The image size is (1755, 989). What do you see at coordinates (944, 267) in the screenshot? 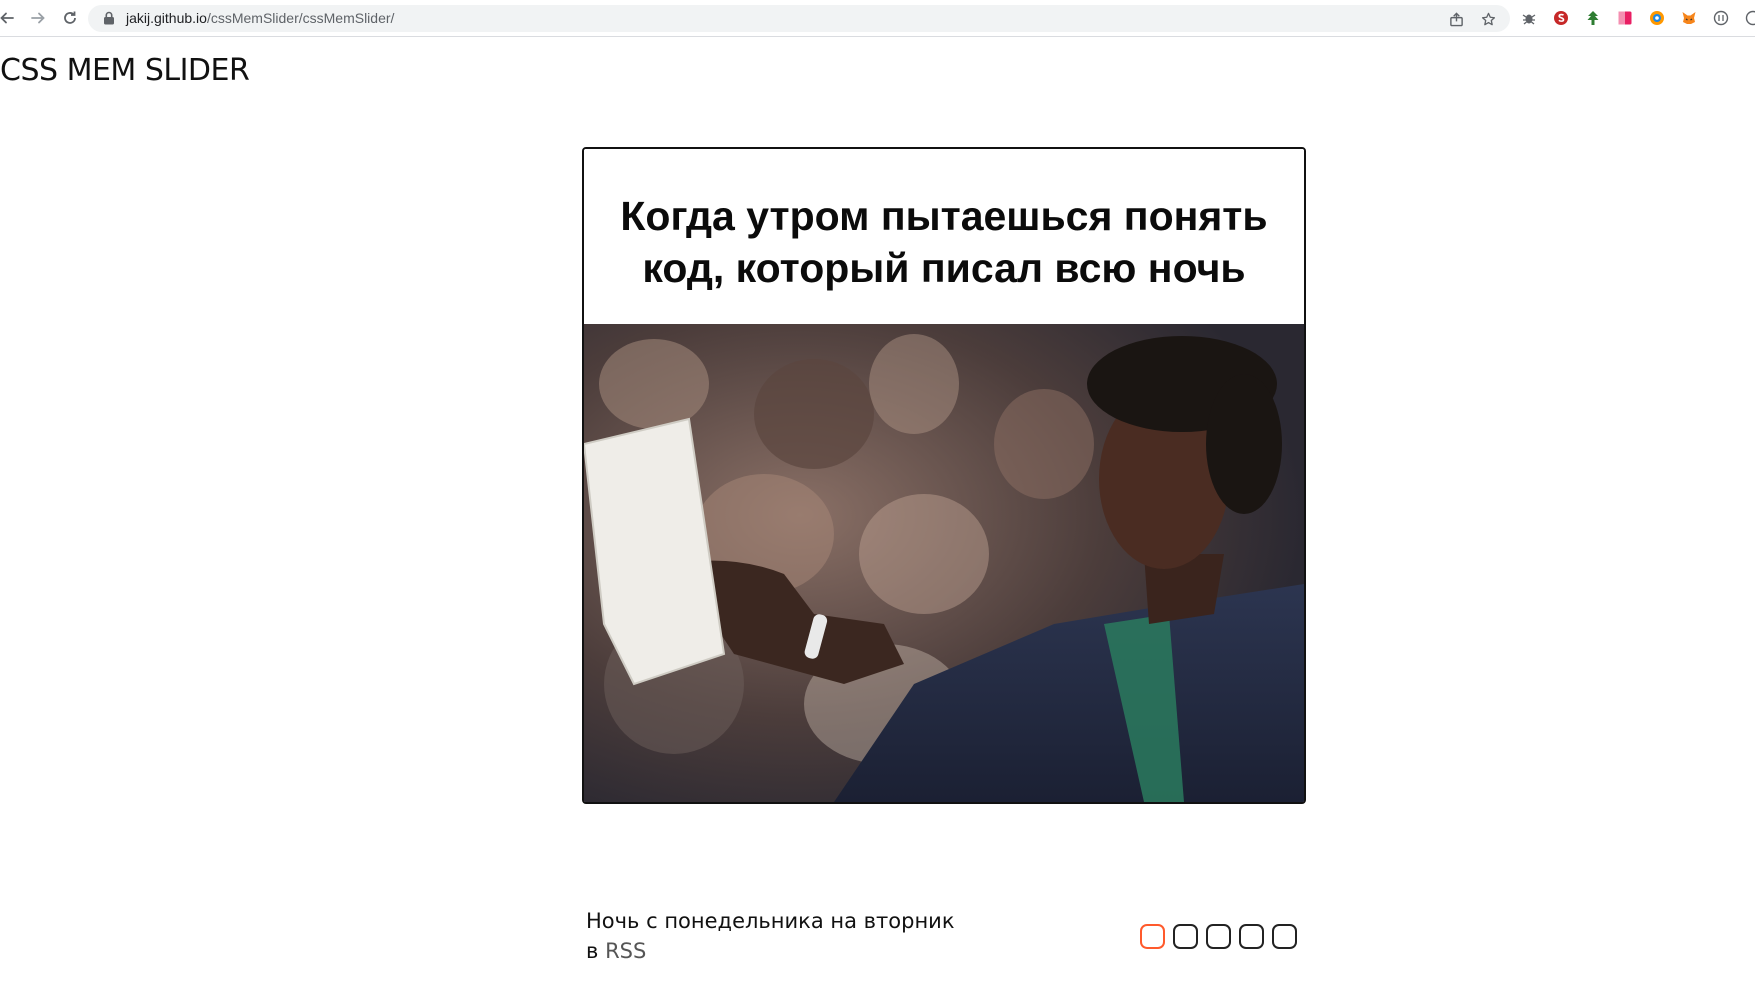
I see `meme-caption-line-2: код, который писал всю ночь` at bounding box center [944, 267].